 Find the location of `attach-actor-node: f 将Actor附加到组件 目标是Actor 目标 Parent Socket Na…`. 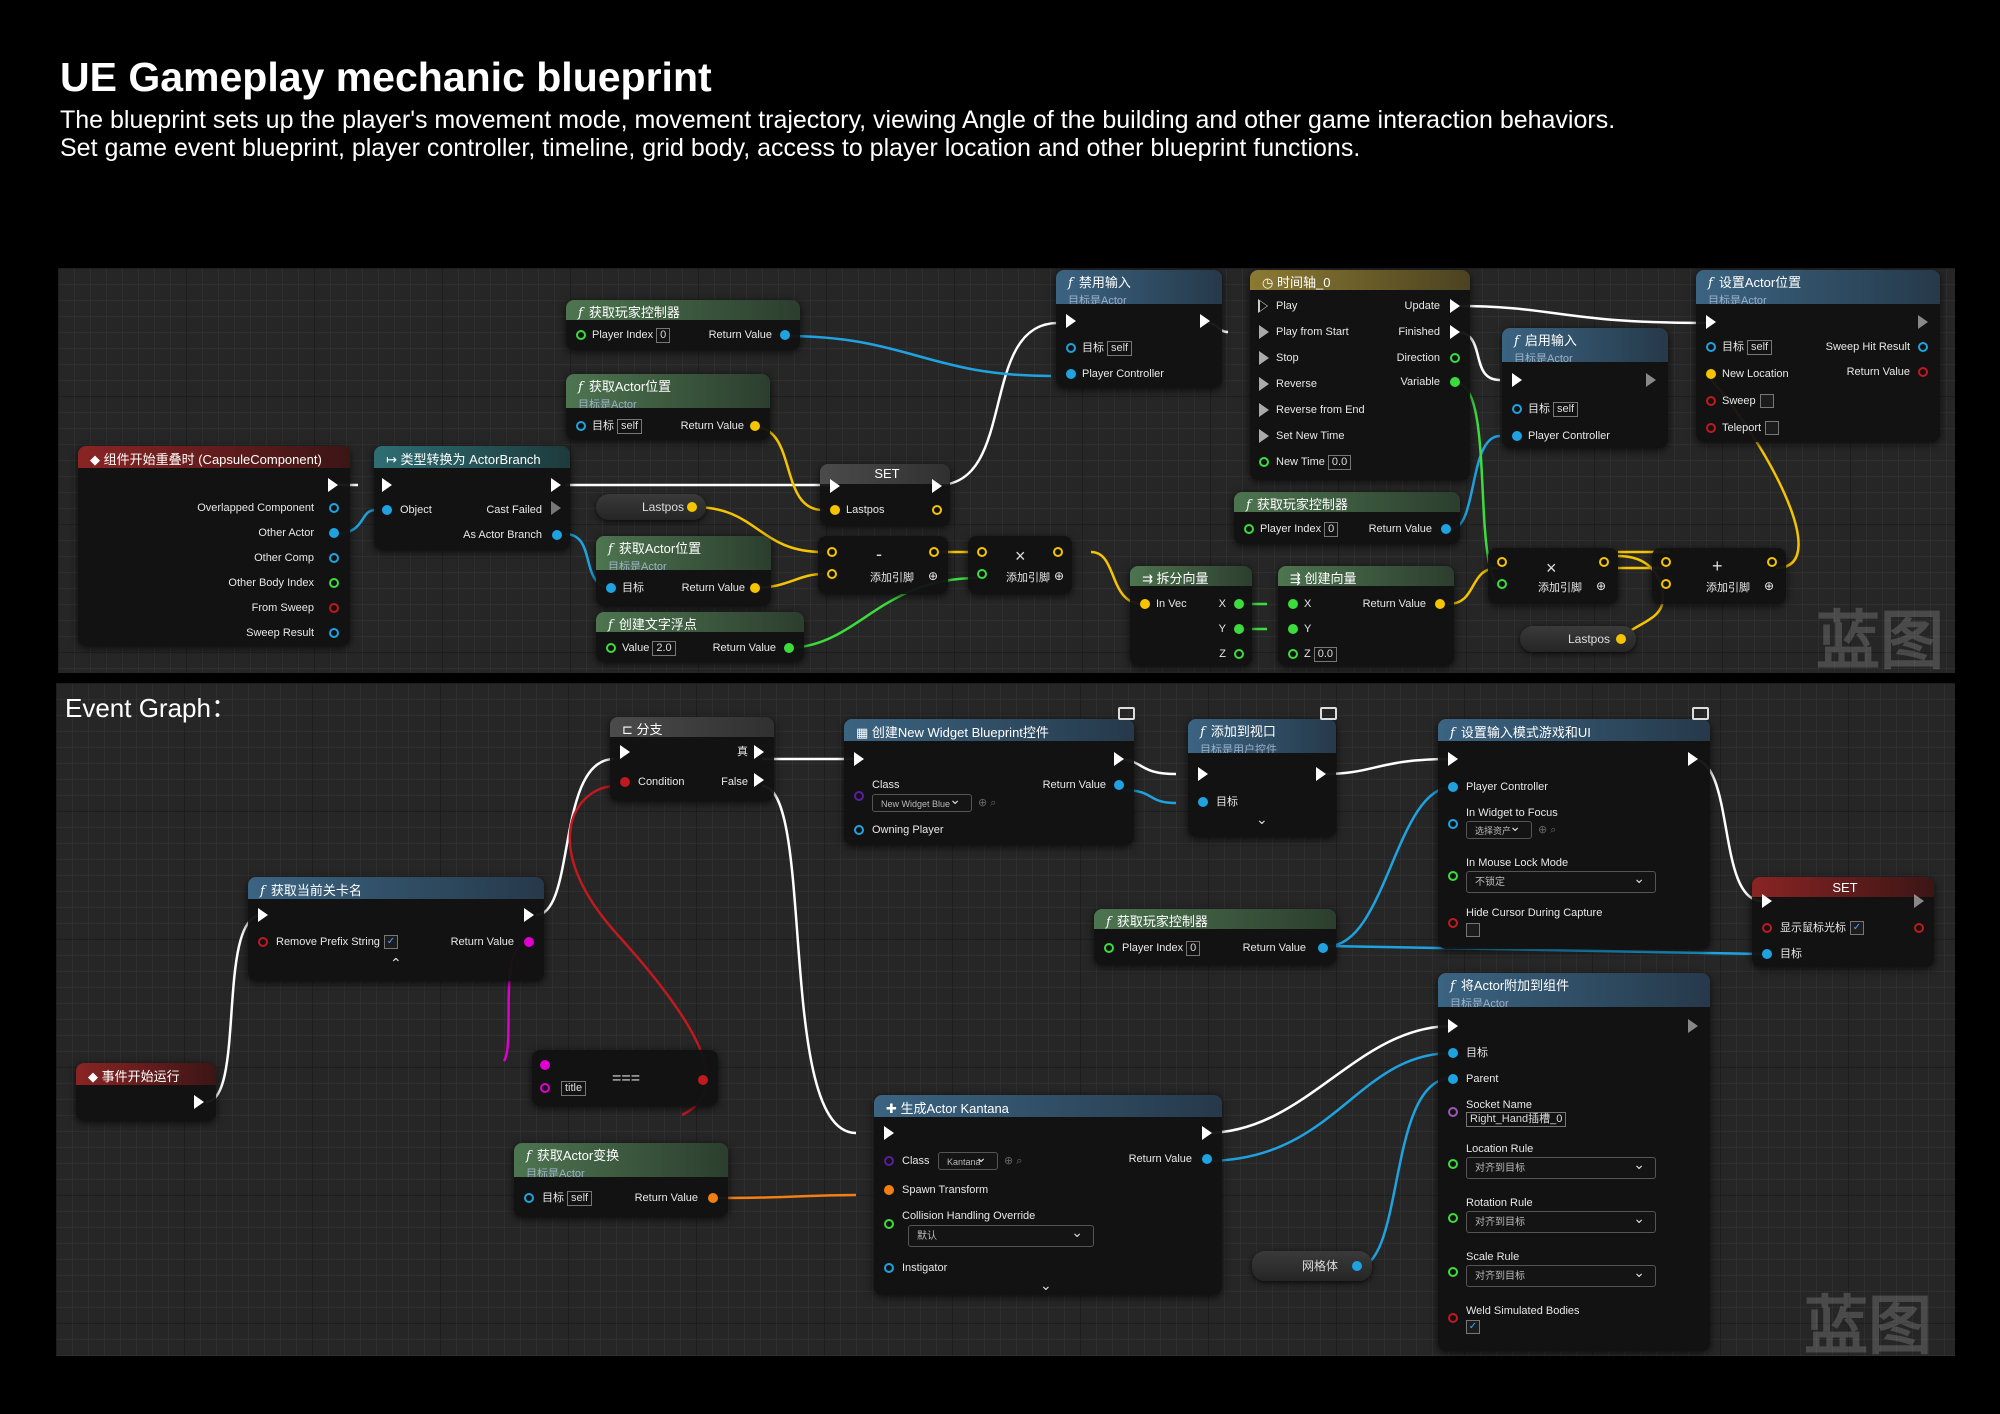

attach-actor-node: f 将Actor附加到组件 目标是Actor 目标 Parent Socket Na… is located at coordinates (1574, 1162).